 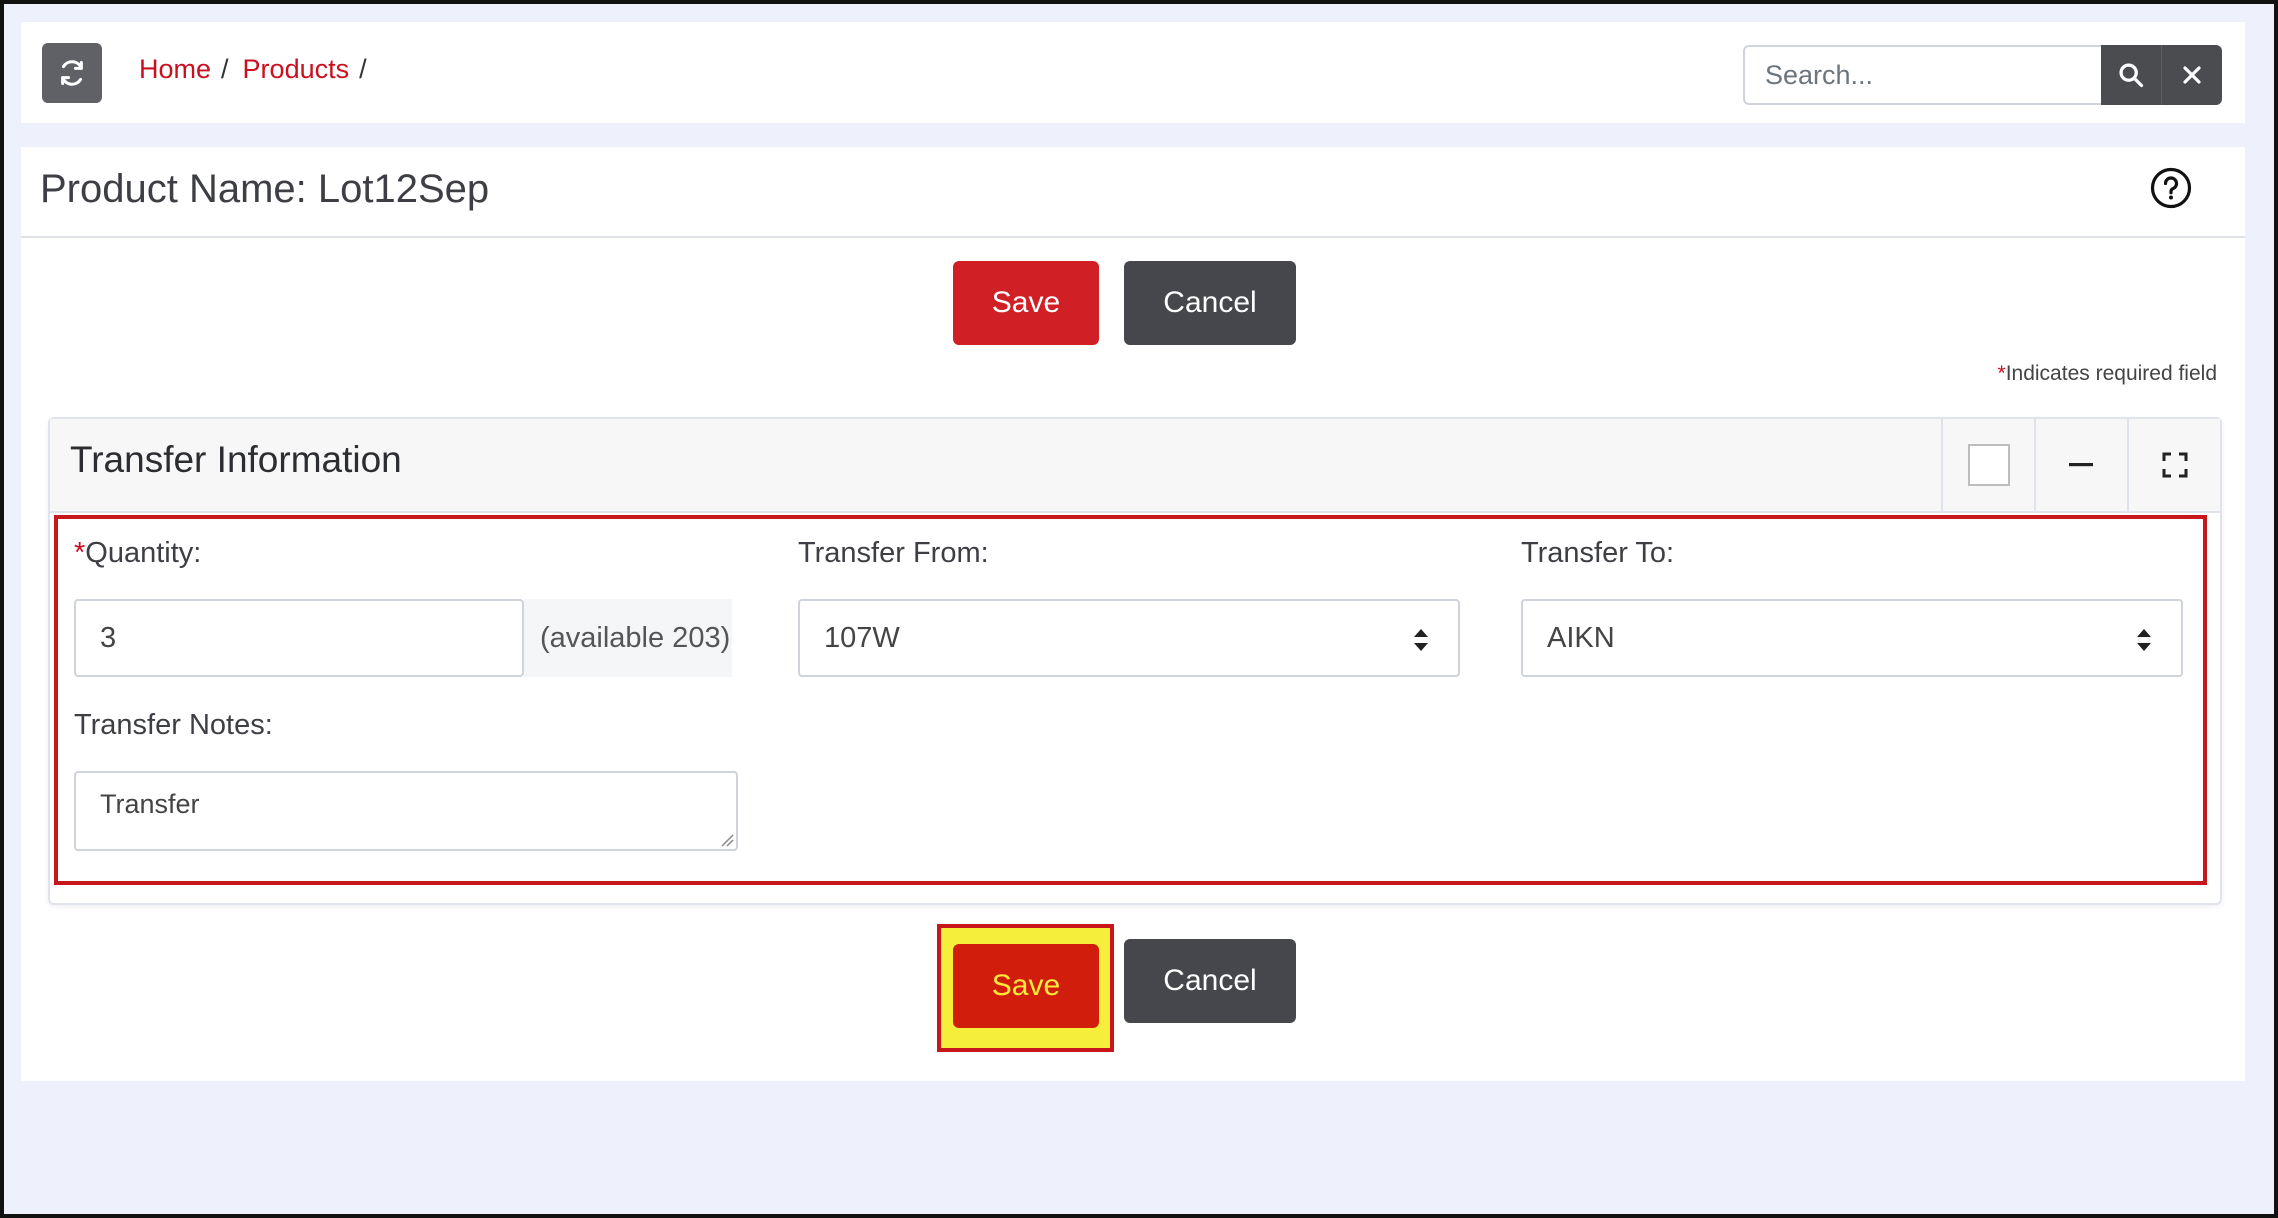 I want to click on card-select-tool, so click(x=1987, y=465).